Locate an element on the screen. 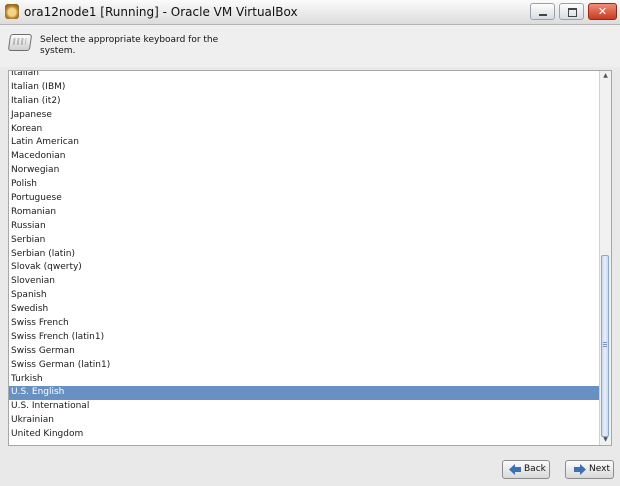  list-item: Swiss German (latin1) is located at coordinates (304, 366).